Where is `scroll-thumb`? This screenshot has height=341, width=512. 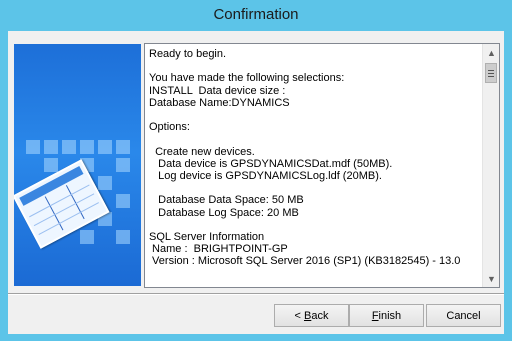
scroll-thumb is located at coordinates (491, 73).